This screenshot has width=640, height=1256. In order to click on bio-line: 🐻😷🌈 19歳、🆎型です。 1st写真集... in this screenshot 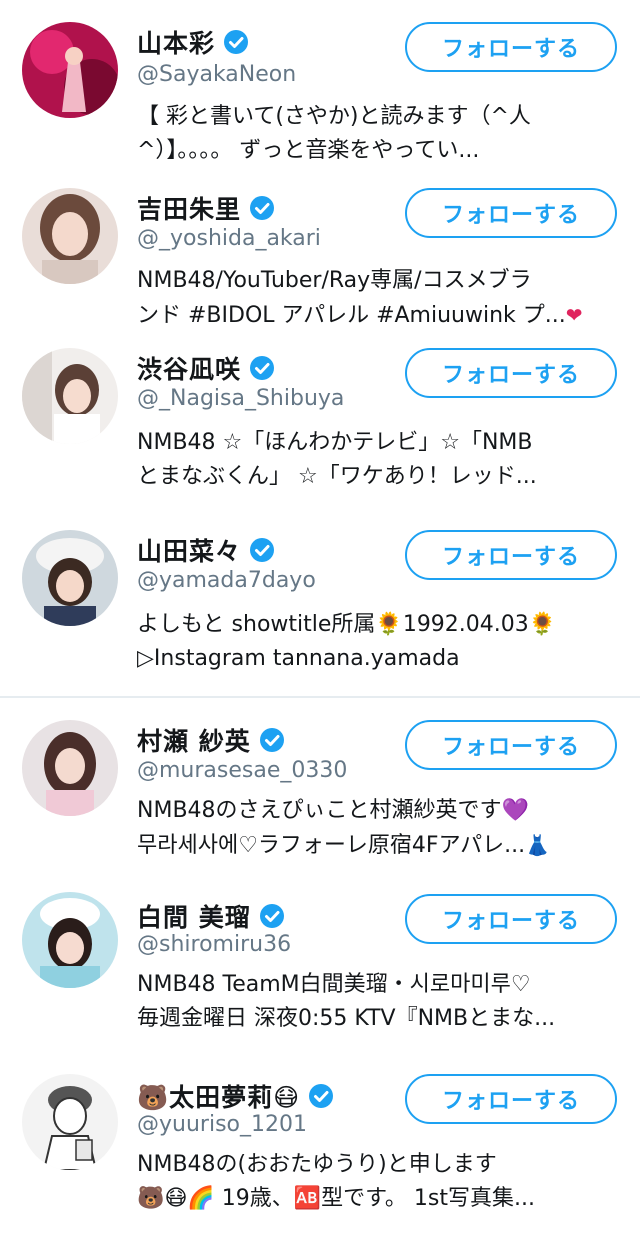, I will do `click(336, 1198)`.